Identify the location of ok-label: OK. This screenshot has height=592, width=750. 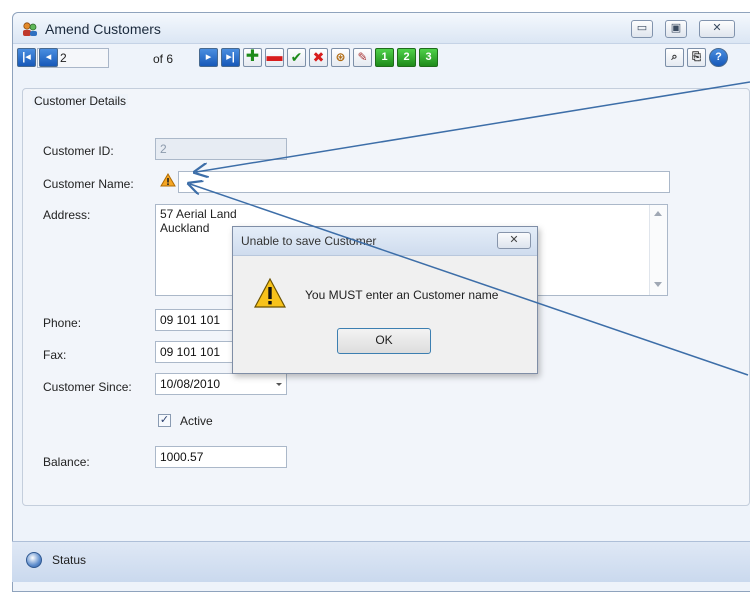
(384, 340).